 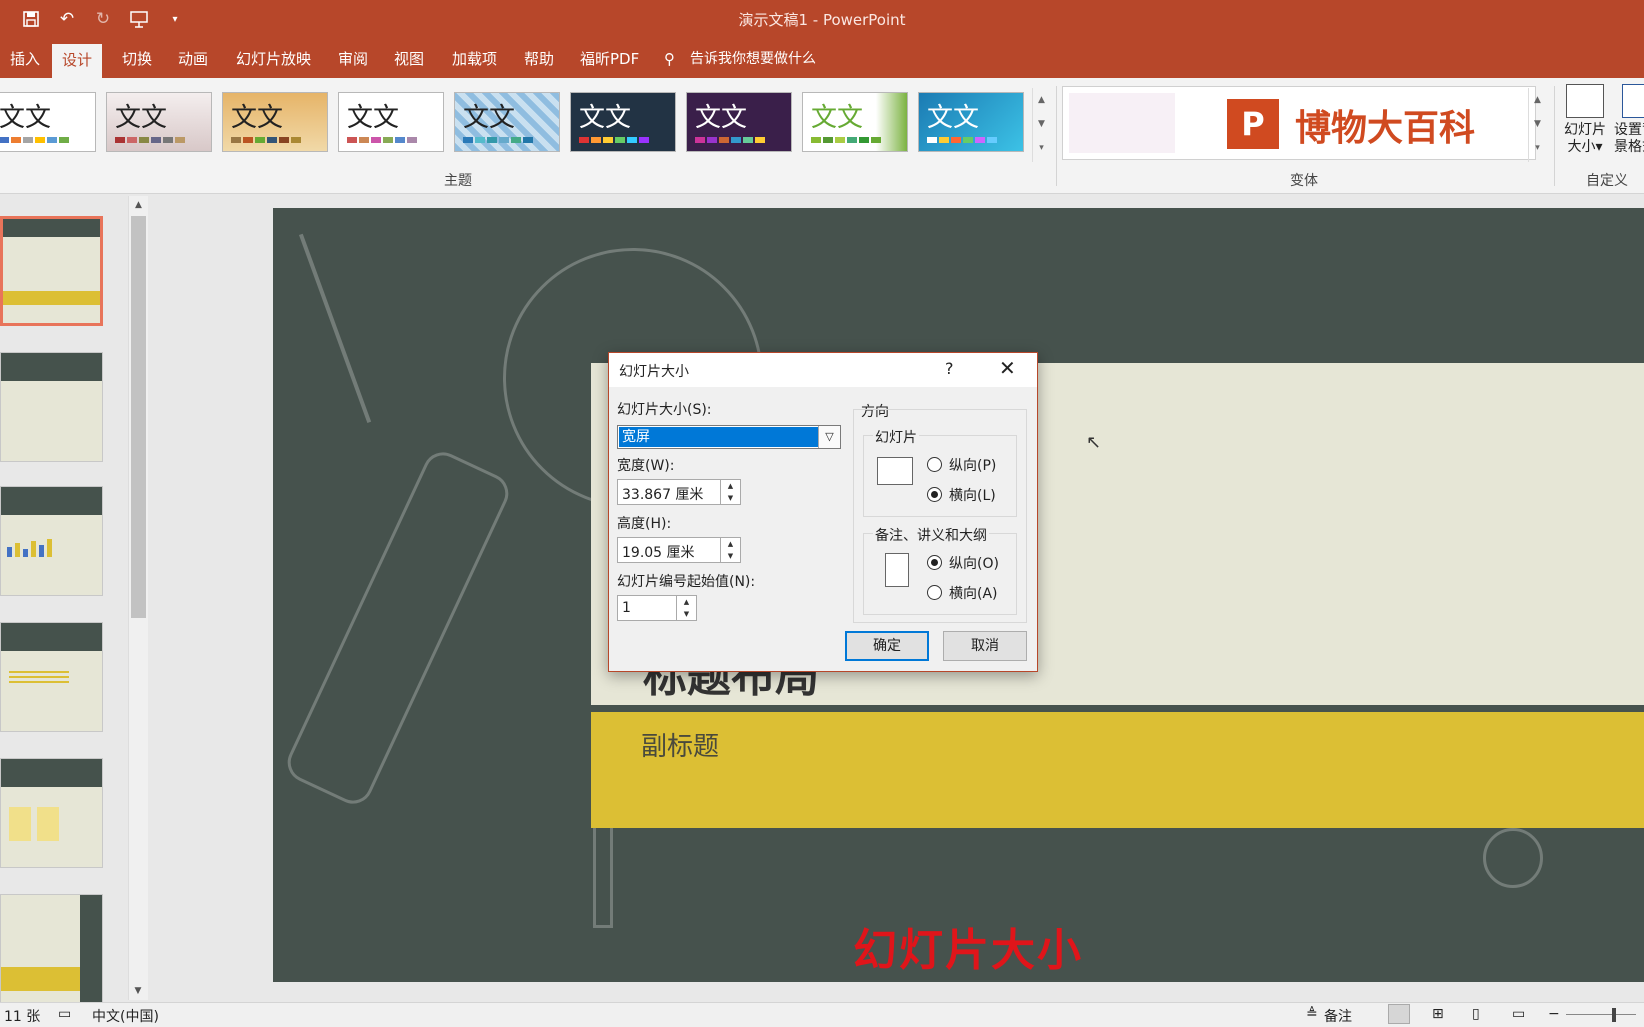 I want to click on help-icon: ?, so click(x=949, y=368).